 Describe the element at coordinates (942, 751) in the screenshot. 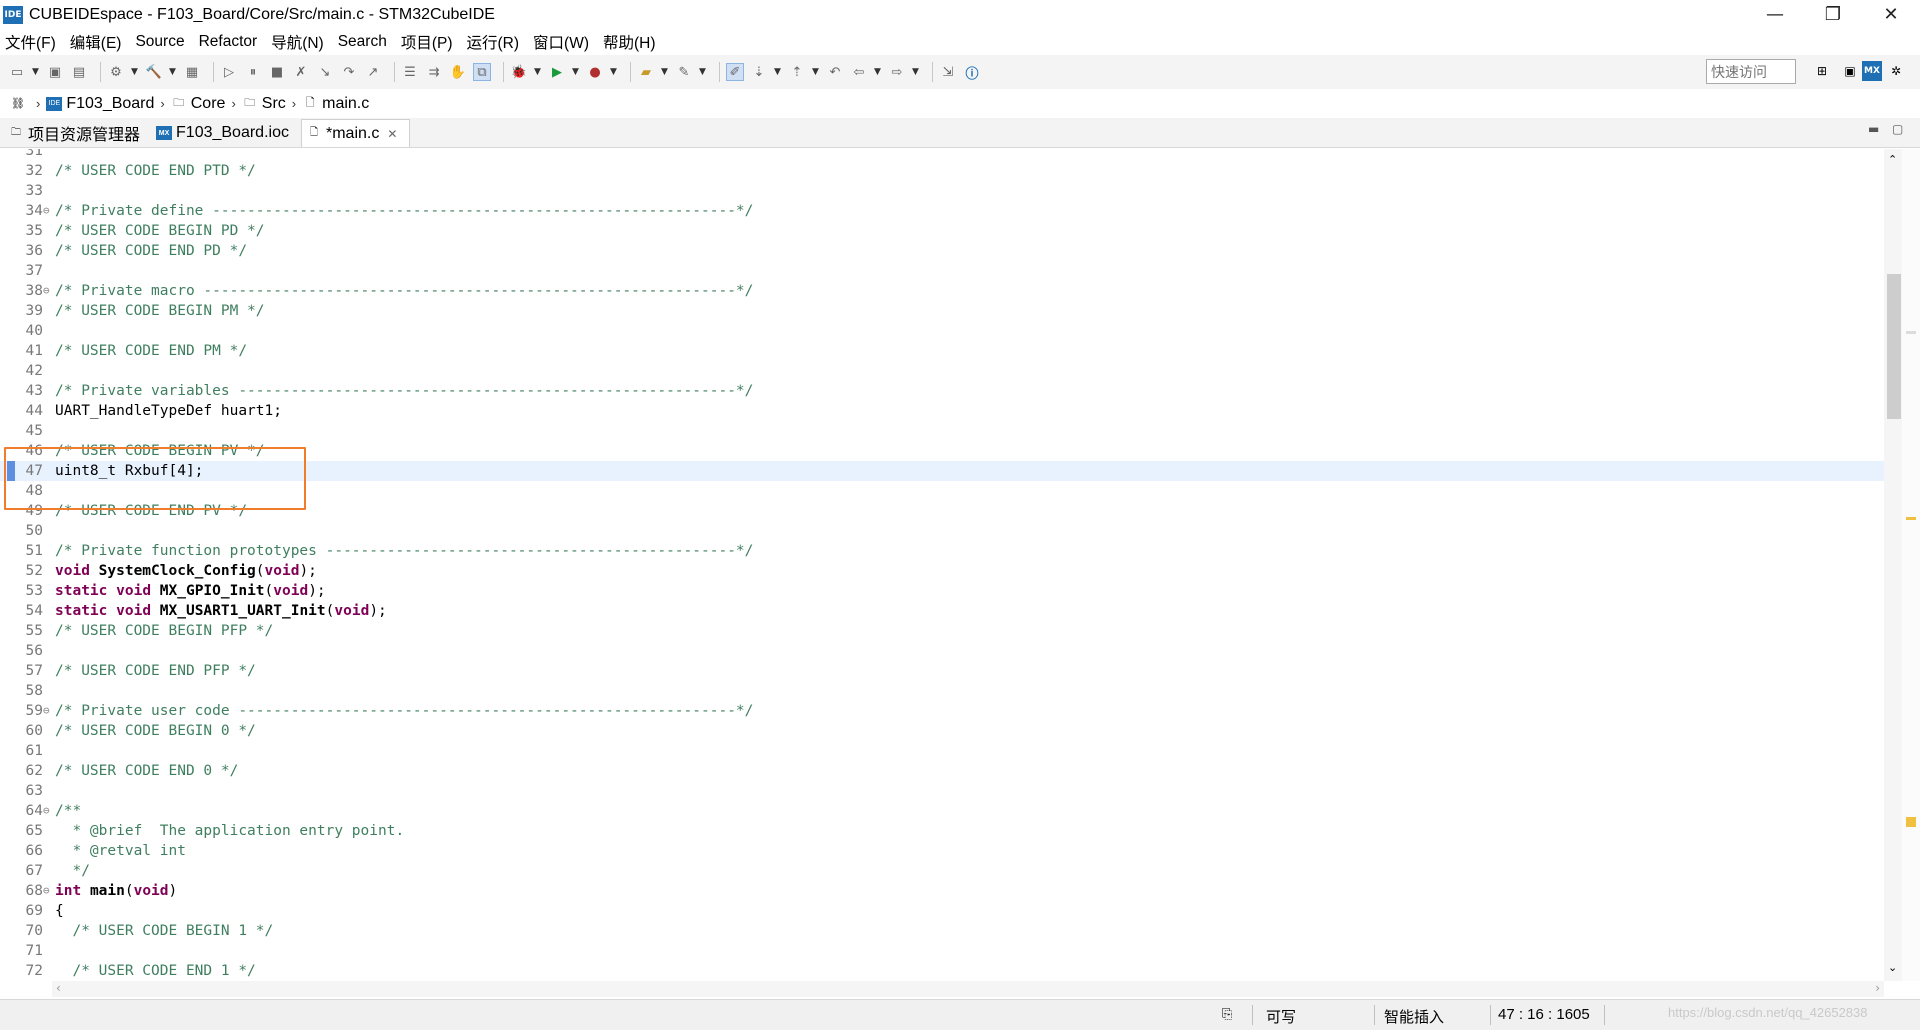

I see `code-line: 61` at that location.